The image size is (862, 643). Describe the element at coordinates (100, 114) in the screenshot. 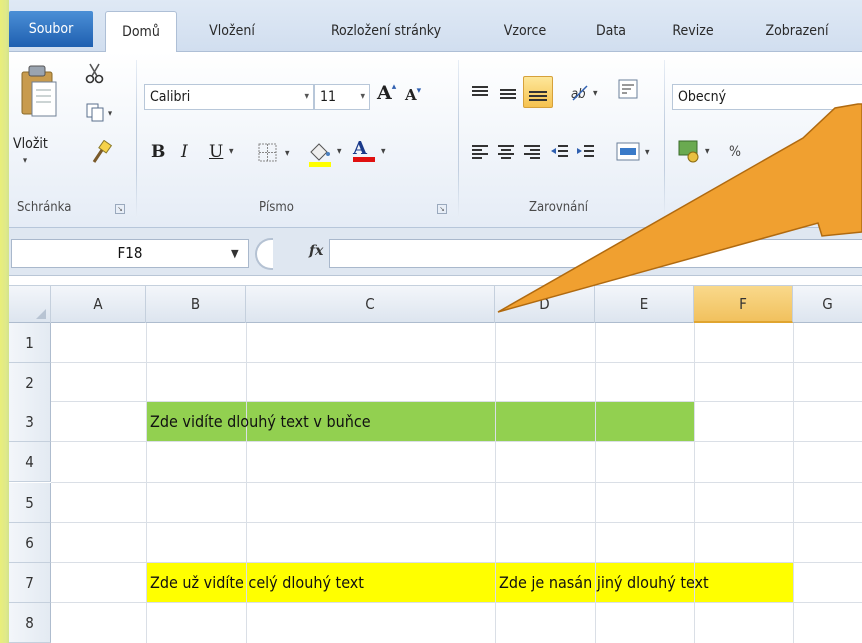

I see `copy-icon: ▾` at that location.